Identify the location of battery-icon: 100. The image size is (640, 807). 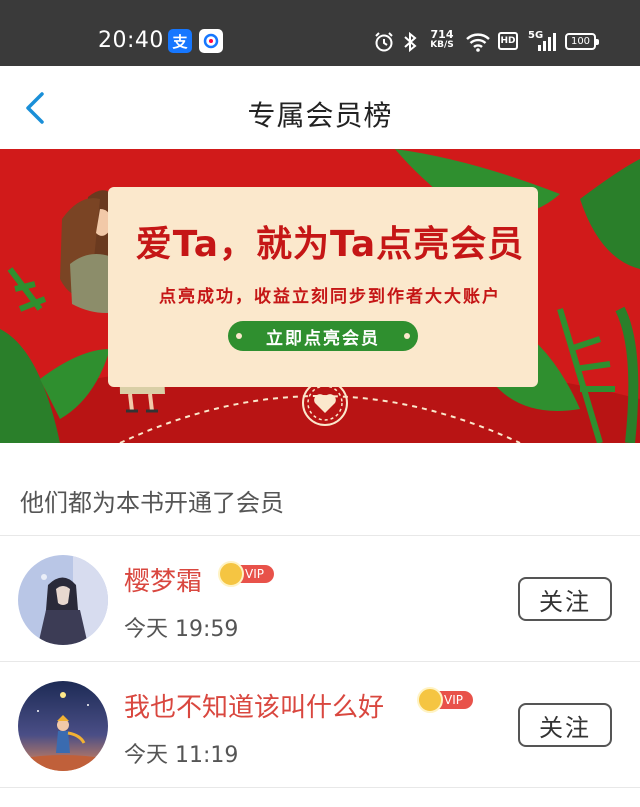
(582, 41).